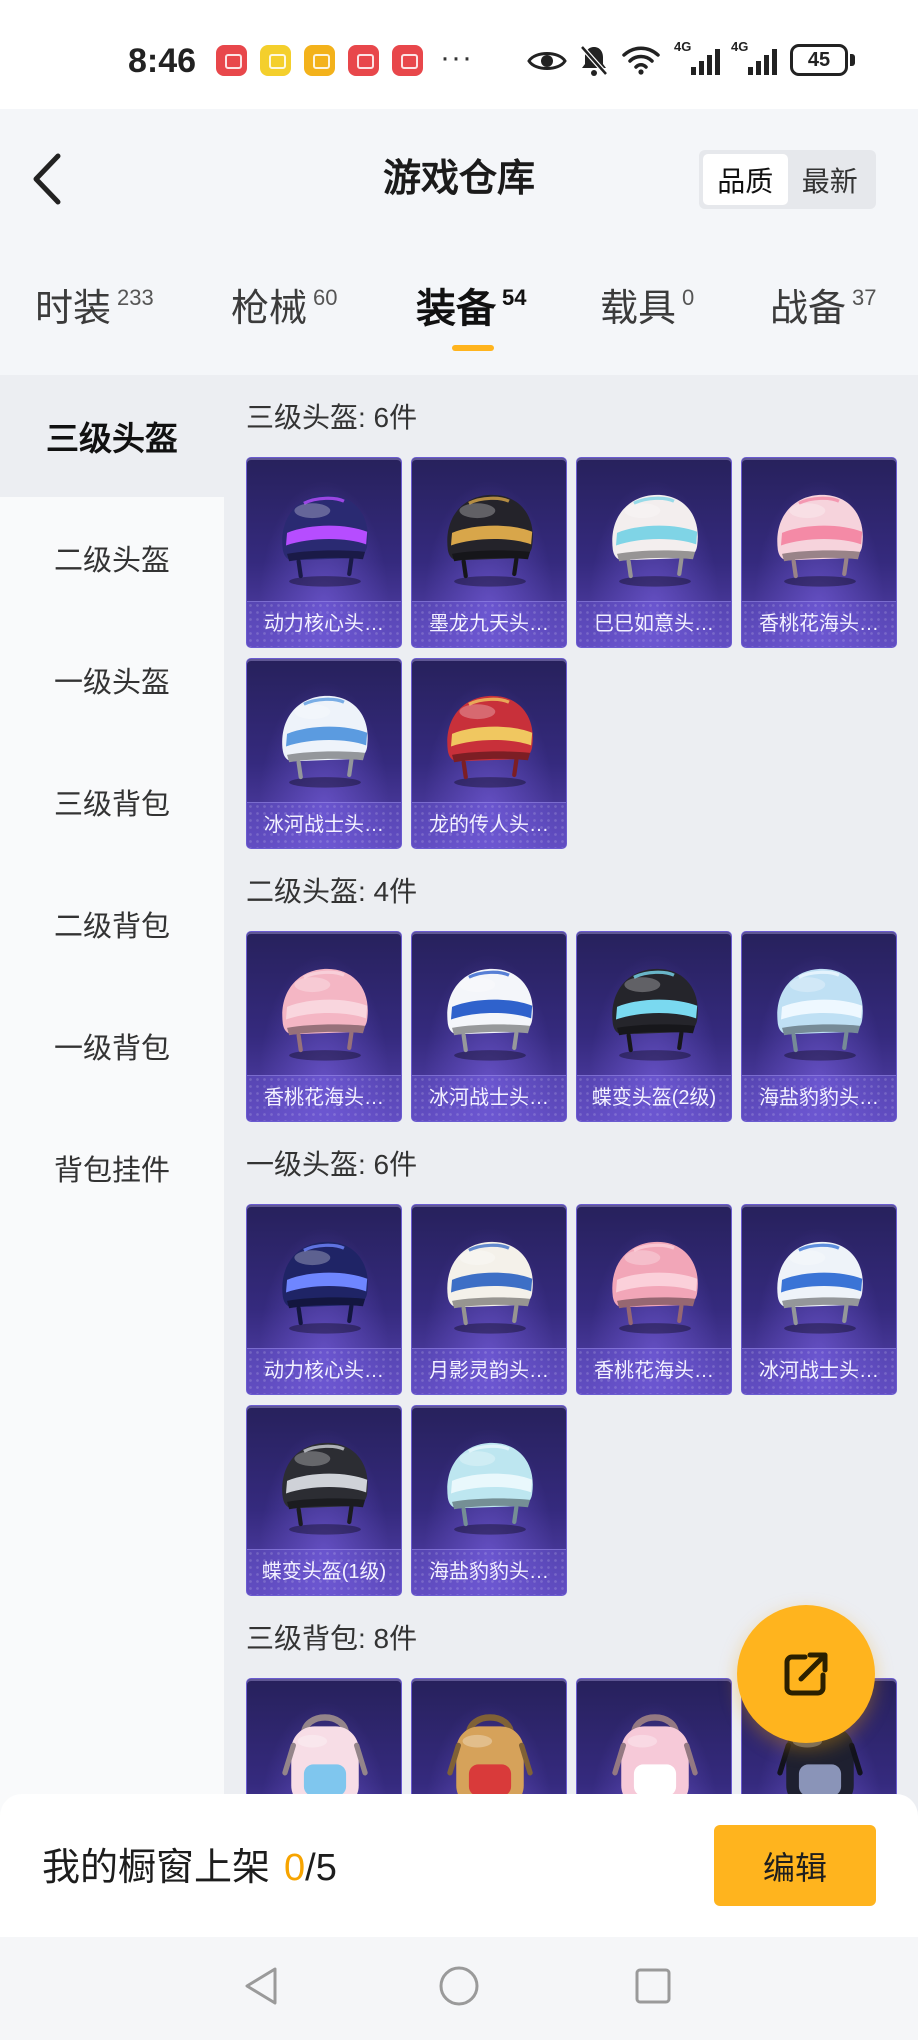 Image resolution: width=918 pixels, height=2040 pixels. Describe the element at coordinates (324, 1572) in the screenshot. I see `item-name: 蝶变头盔(1级)` at that location.